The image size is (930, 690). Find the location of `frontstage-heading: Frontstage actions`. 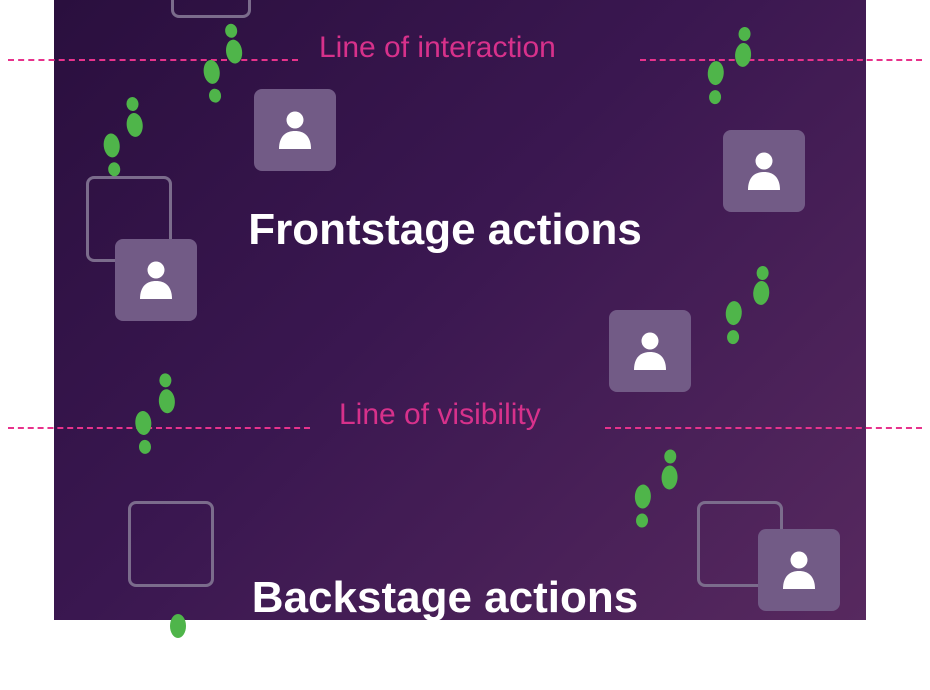

frontstage-heading: Frontstage actions is located at coordinates (445, 229).